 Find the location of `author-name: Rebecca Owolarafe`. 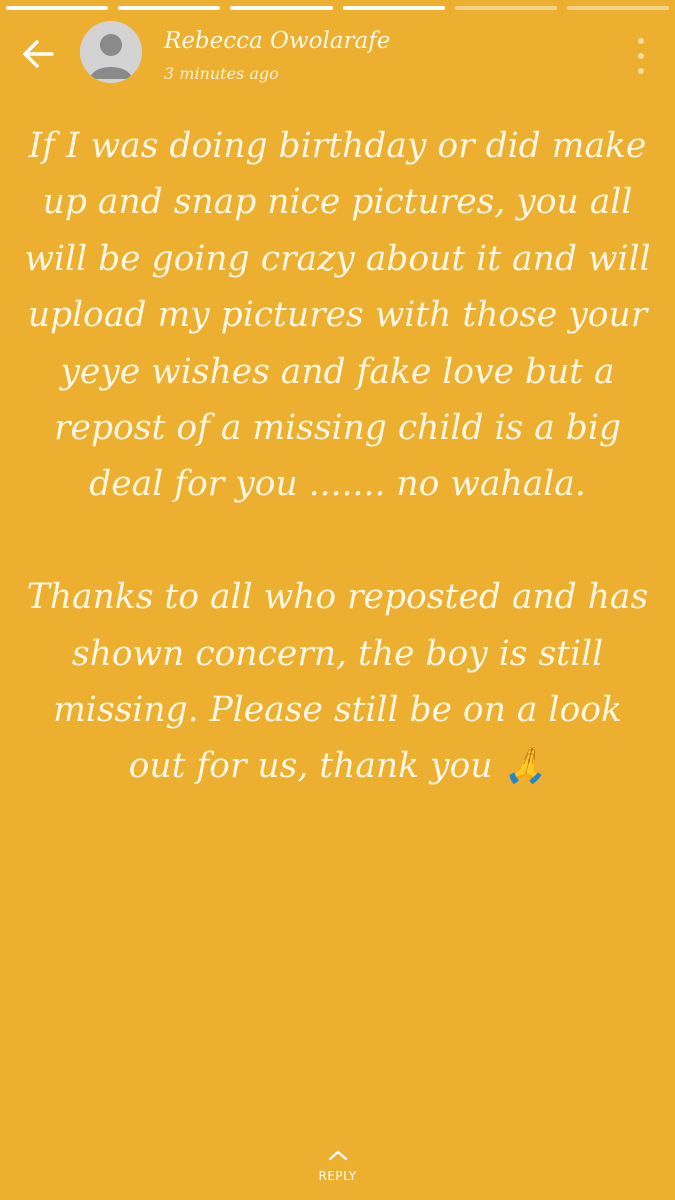

author-name: Rebecca Owolarafe is located at coordinates (277, 41).